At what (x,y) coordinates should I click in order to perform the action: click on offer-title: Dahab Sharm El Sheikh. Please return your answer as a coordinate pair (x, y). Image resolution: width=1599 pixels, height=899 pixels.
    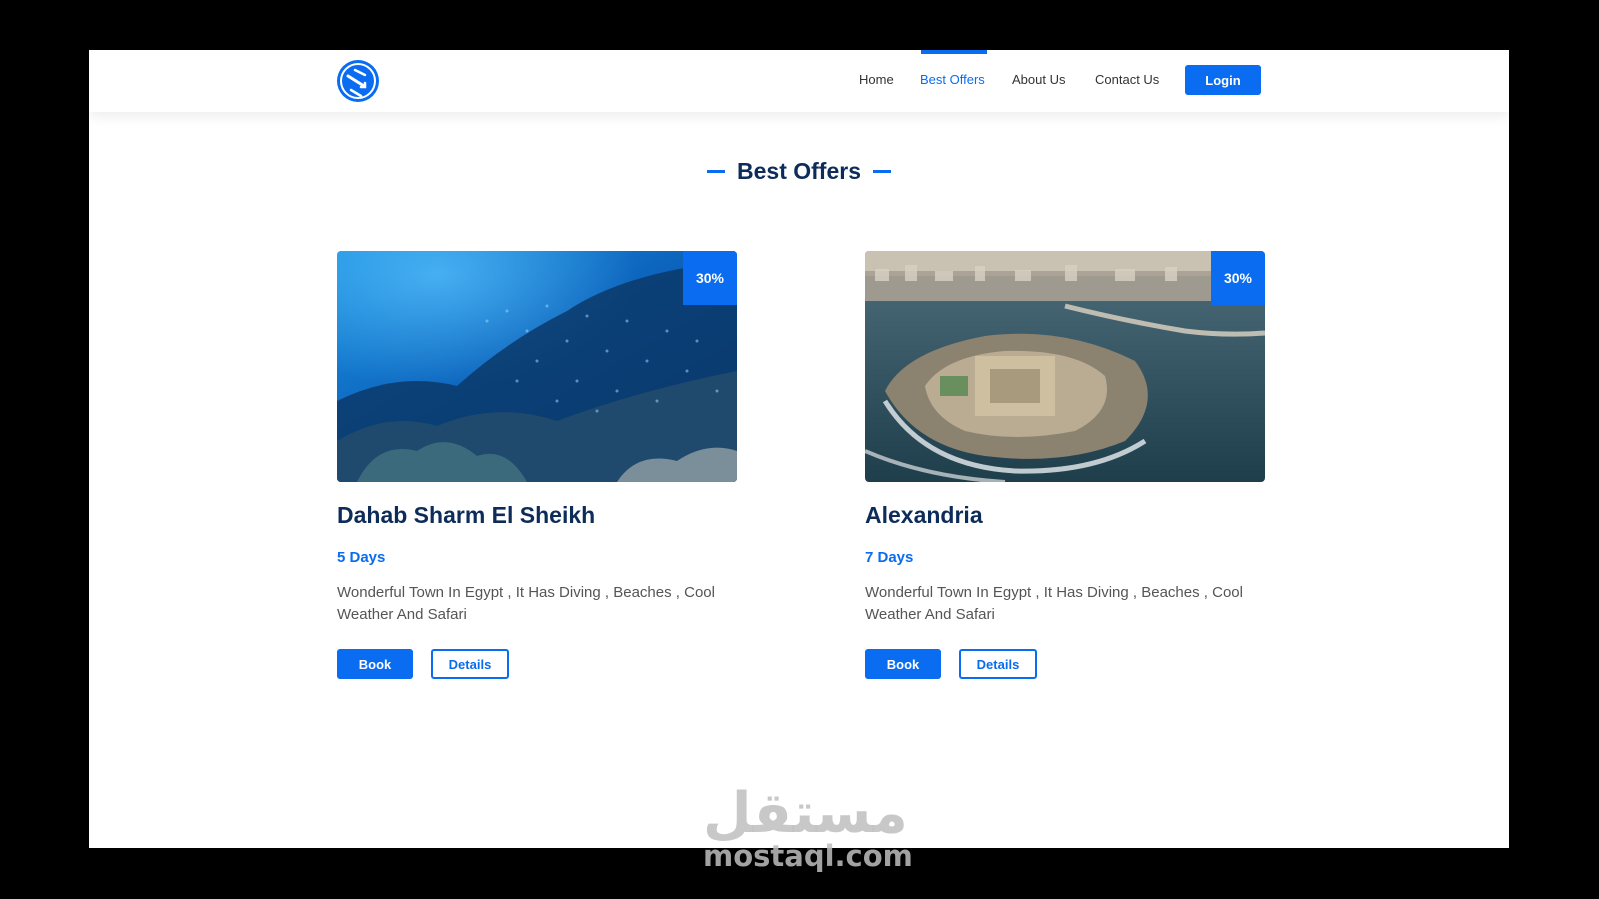
    Looking at the image, I should click on (466, 515).